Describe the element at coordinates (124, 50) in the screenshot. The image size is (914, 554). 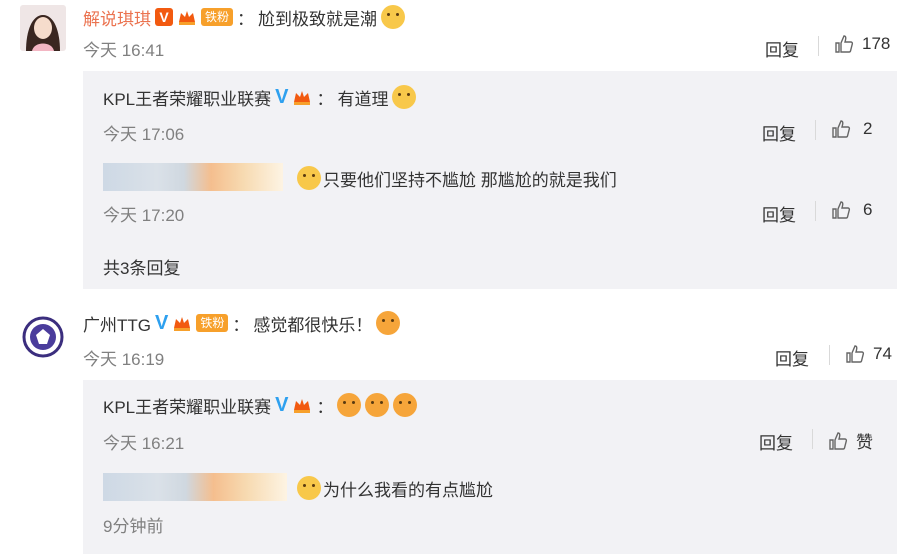
I see `comment-time: 今天 16:41` at that location.